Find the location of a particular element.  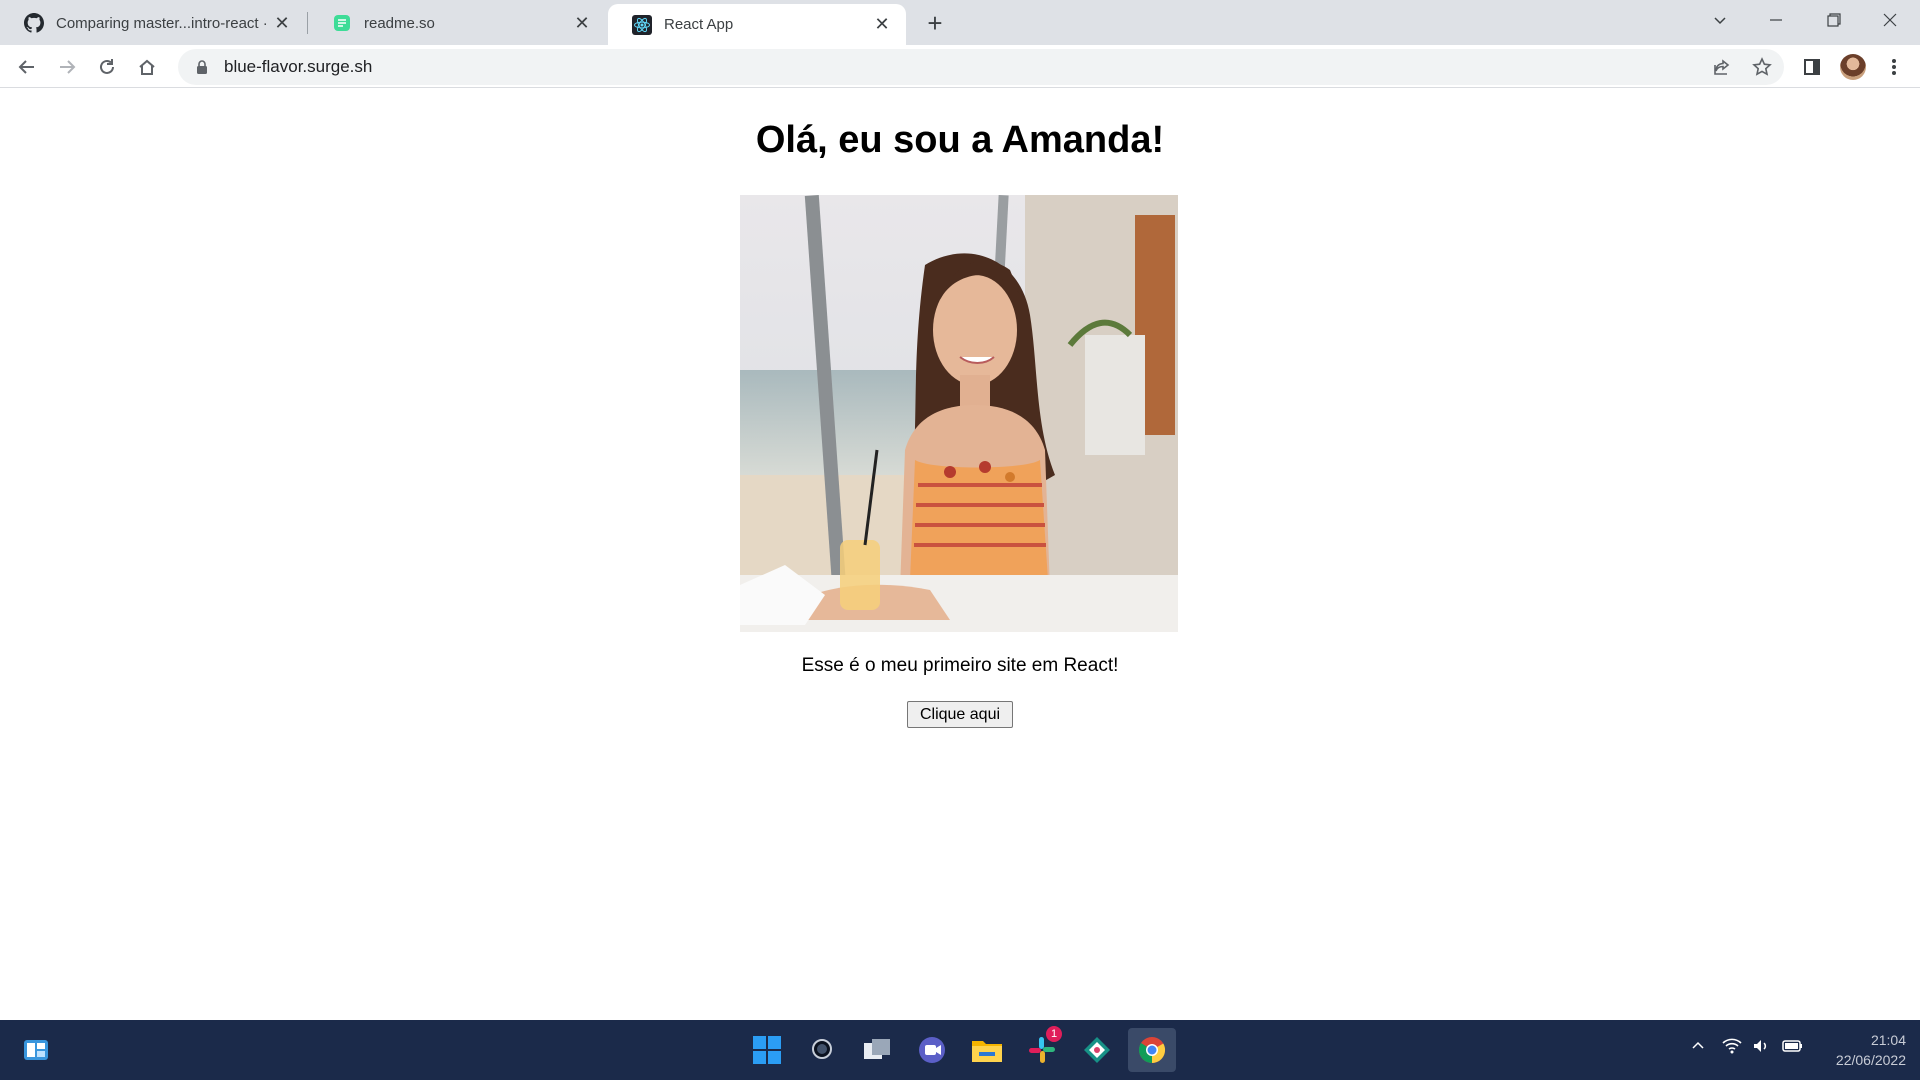

forward-arrow-icon is located at coordinates (67, 67).